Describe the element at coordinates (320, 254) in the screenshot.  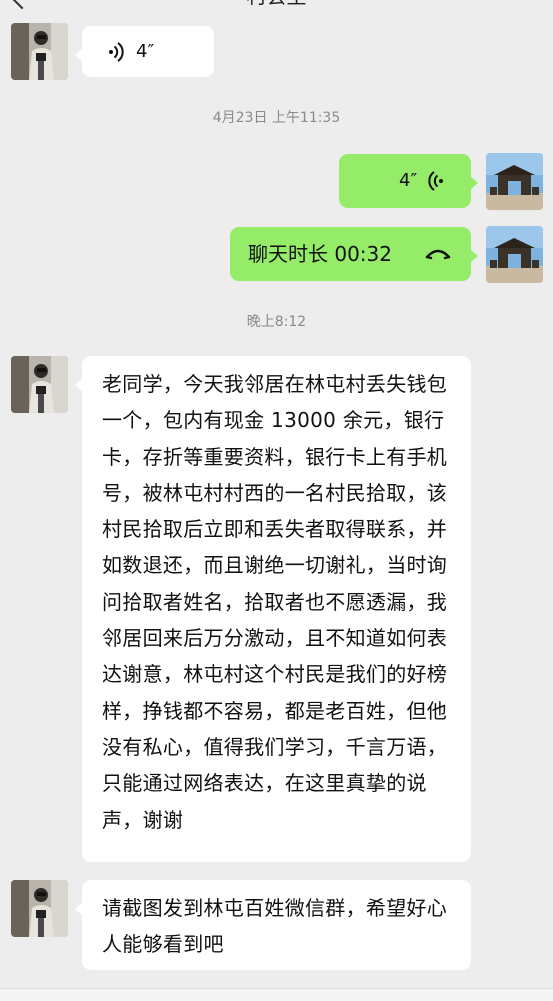
I see `call-duration-text: 聊天时长 00:32` at that location.